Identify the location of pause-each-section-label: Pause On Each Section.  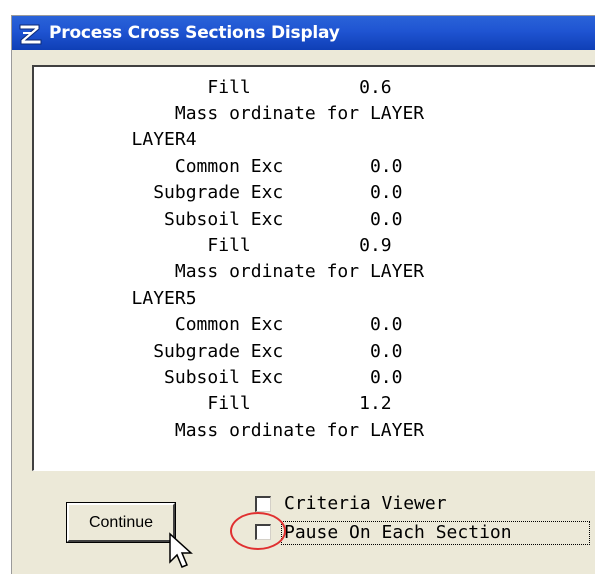
(398, 532).